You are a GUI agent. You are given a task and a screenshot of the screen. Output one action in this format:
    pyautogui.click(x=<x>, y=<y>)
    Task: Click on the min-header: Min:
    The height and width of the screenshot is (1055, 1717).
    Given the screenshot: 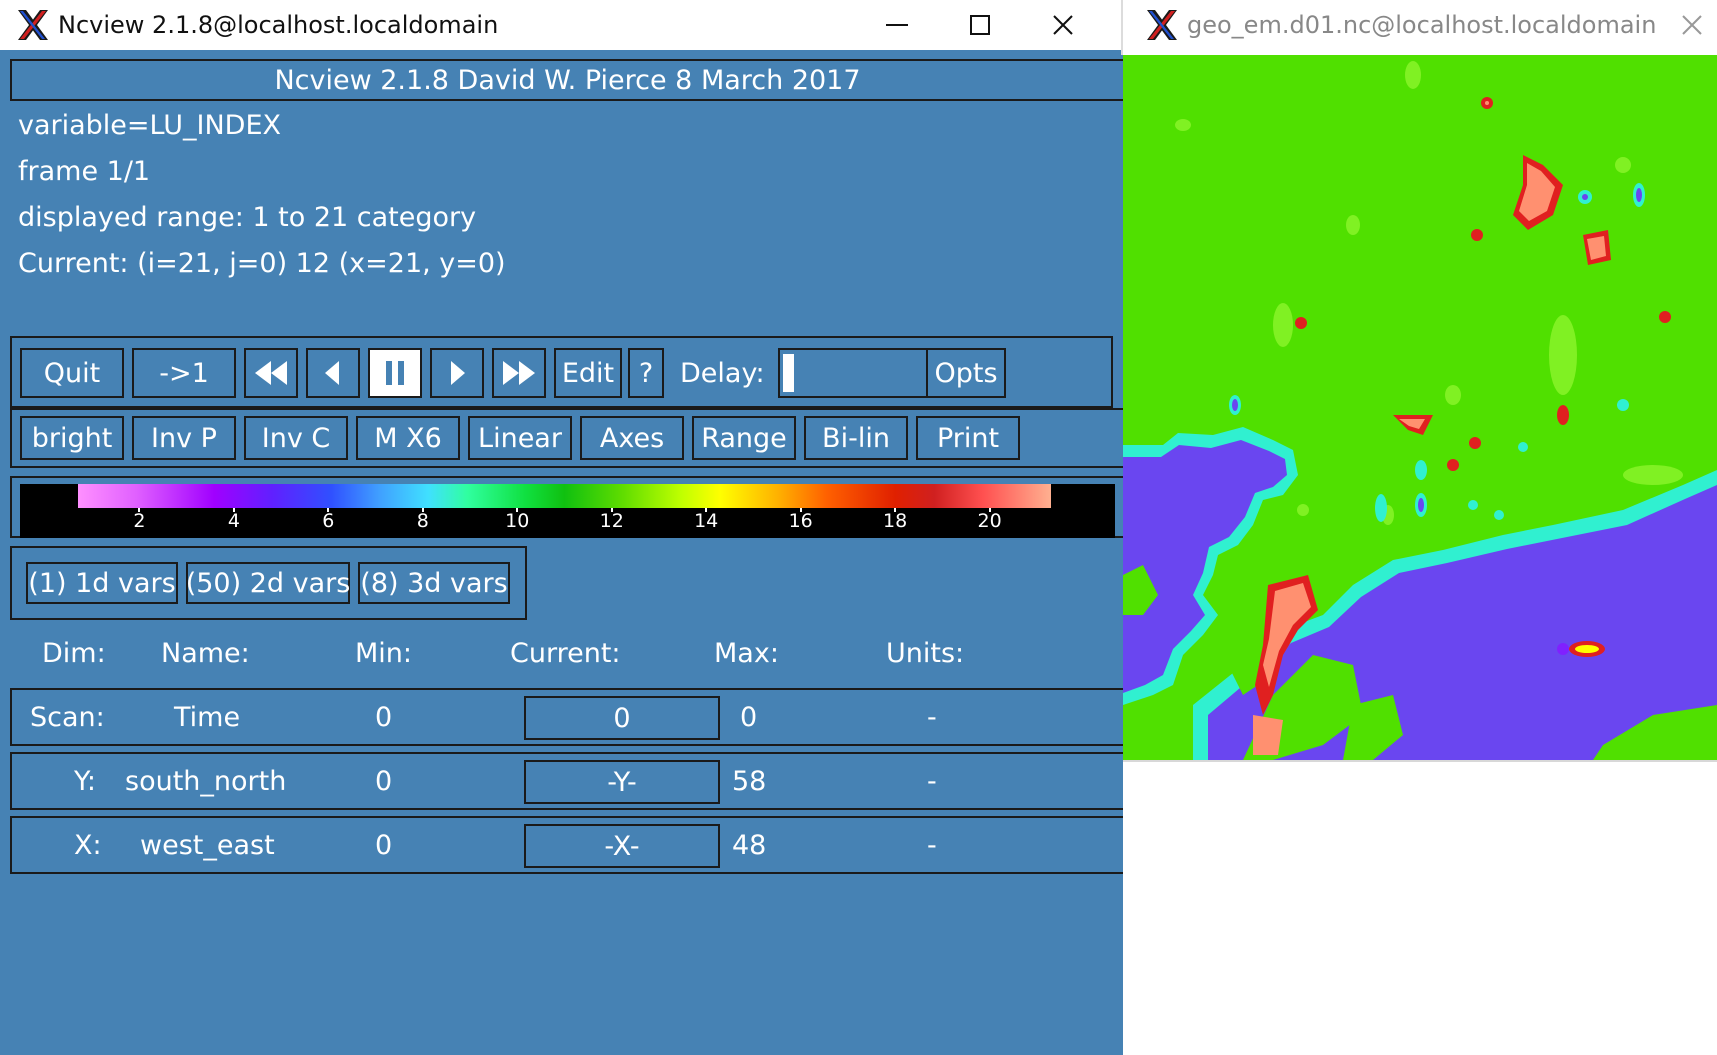 What is the action you would take?
    pyautogui.click(x=384, y=653)
    